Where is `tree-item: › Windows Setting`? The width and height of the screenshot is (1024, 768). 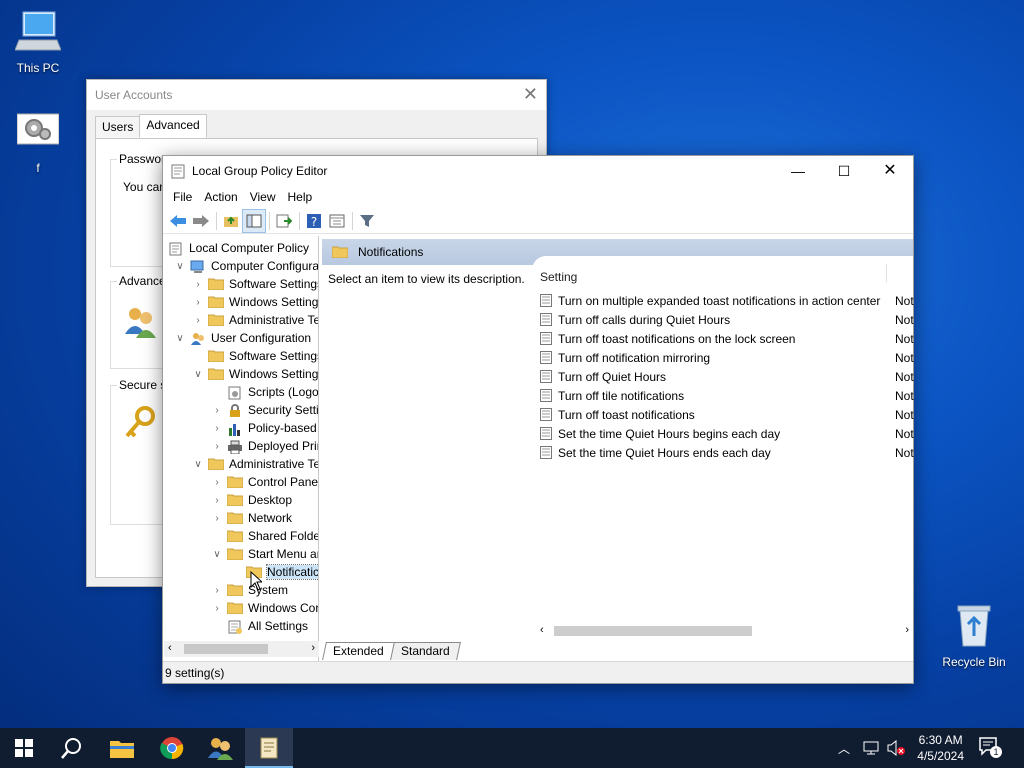
tree-item: › Windows Setting is located at coordinates (255, 302).